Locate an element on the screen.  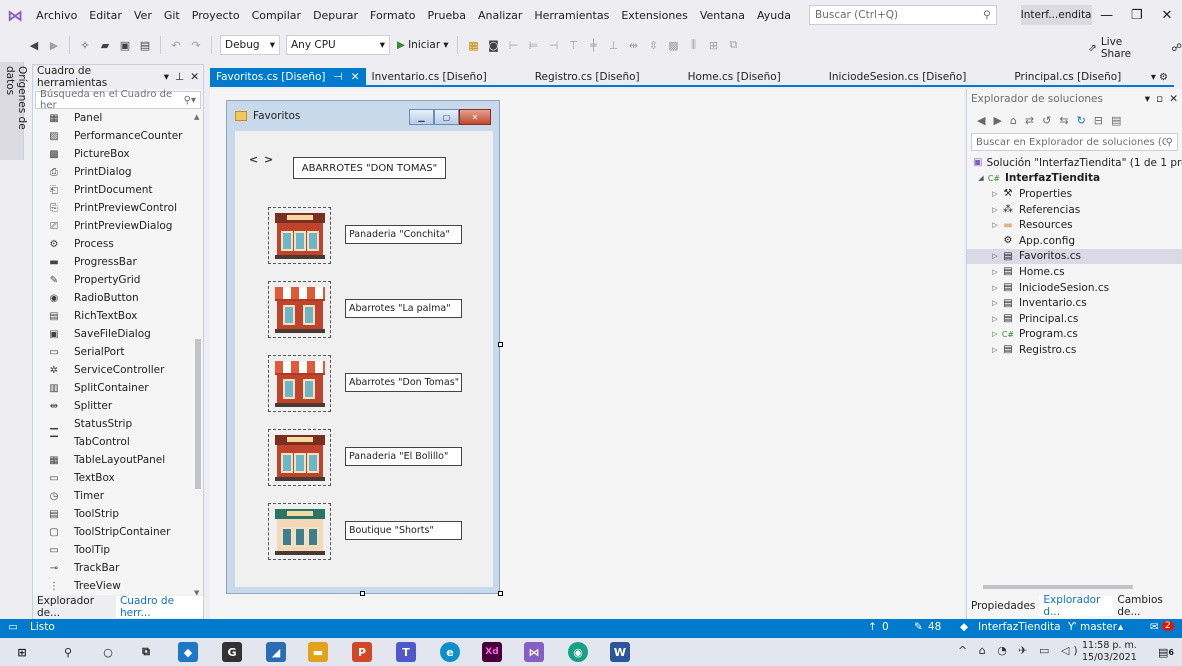
maximize-panel-icon: ▫ is located at coordinates (1159, 99).